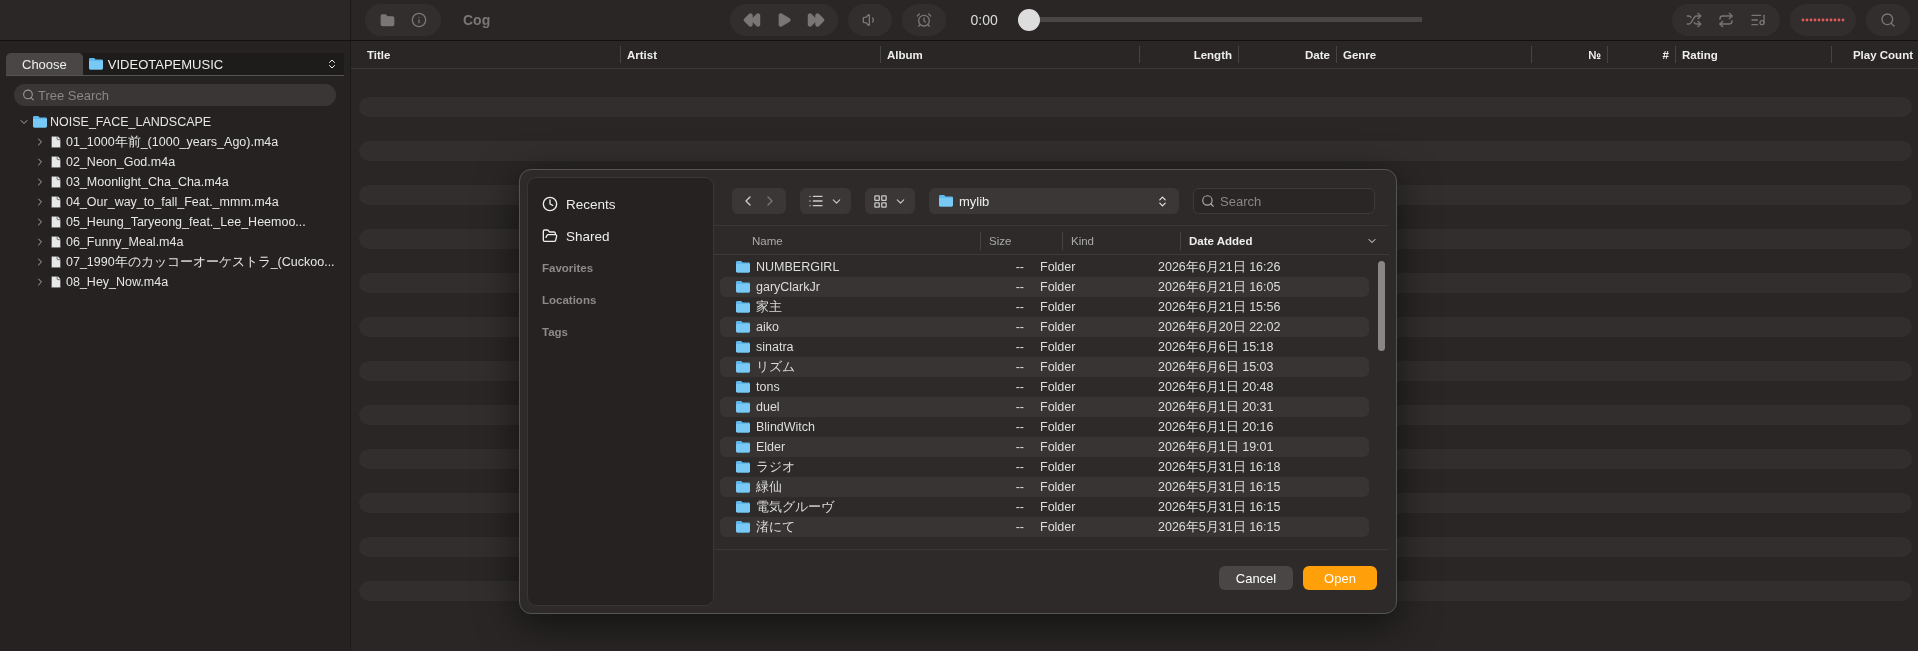  I want to click on column-header: Date Added, so click(1283, 241).